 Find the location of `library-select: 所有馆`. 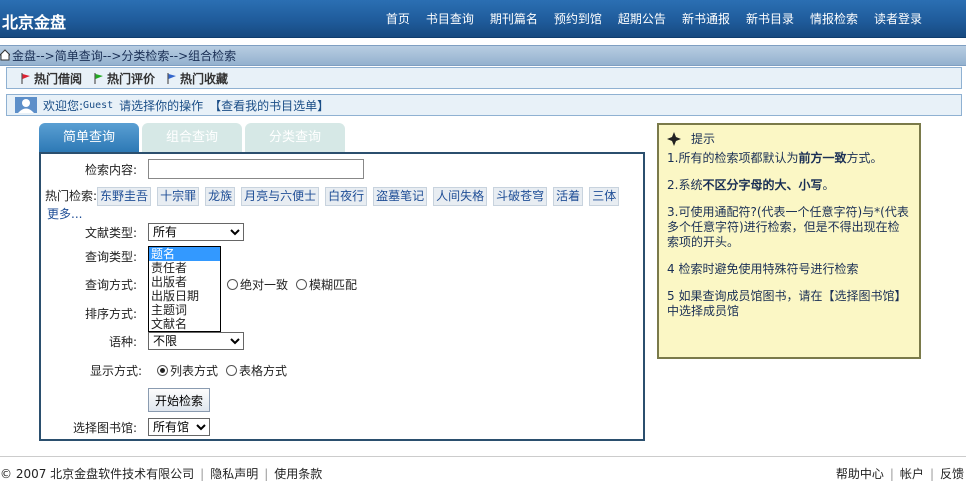

library-select: 所有馆 is located at coordinates (179, 427).